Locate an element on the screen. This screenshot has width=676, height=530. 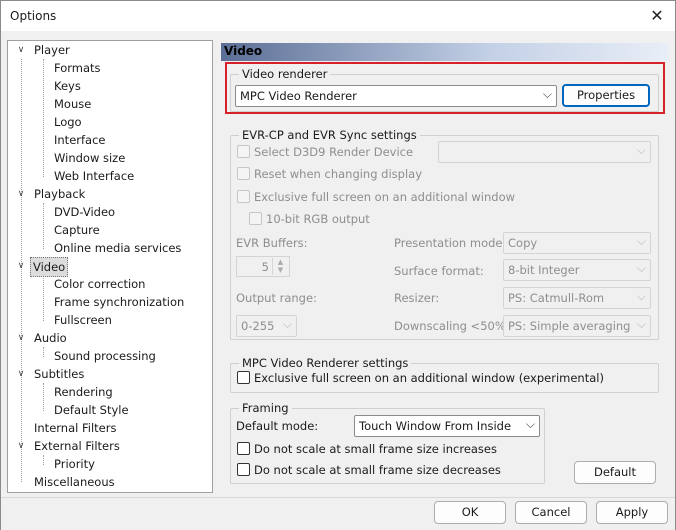
surface-format-select: 8-bit Integer ⌵ is located at coordinates (577, 270).